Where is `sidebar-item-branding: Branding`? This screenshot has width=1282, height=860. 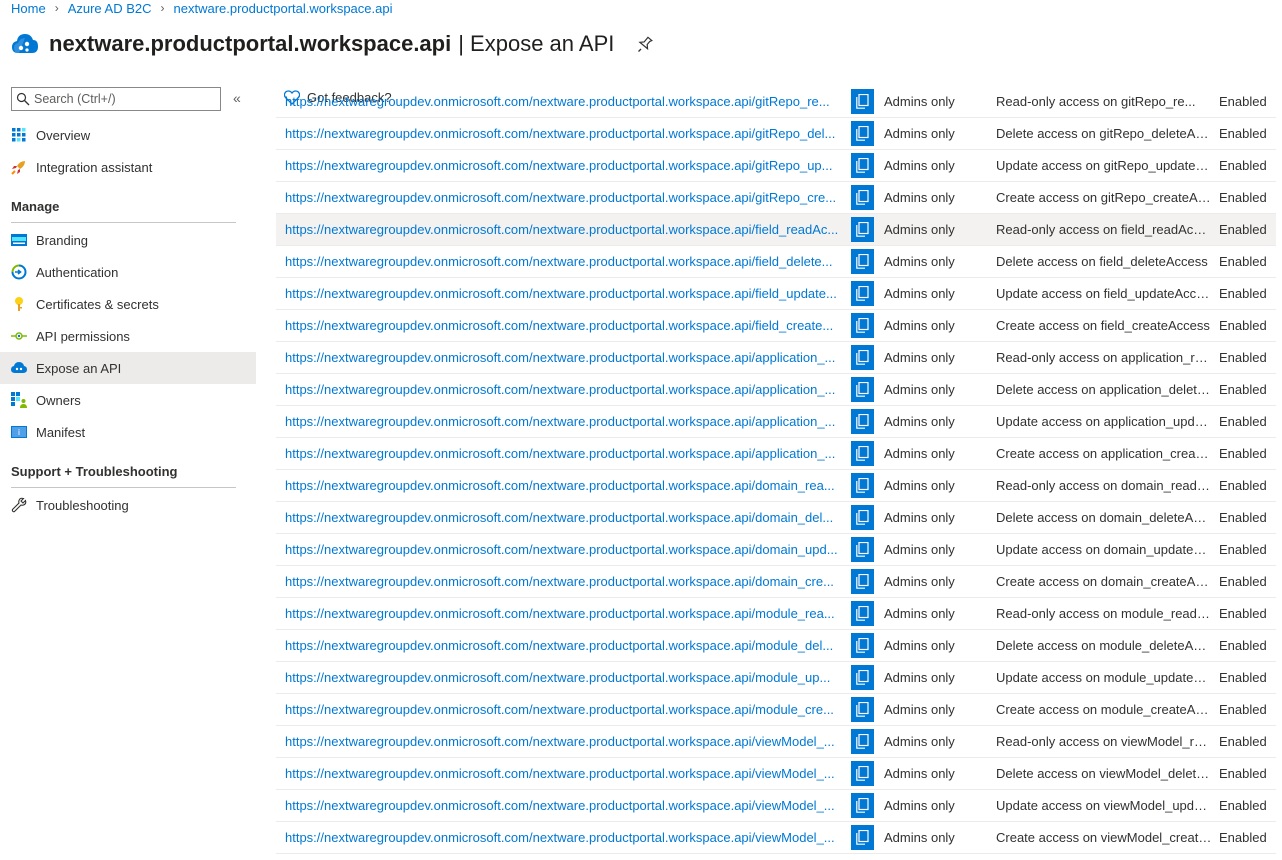
sidebar-item-branding: Branding is located at coordinates (128, 240).